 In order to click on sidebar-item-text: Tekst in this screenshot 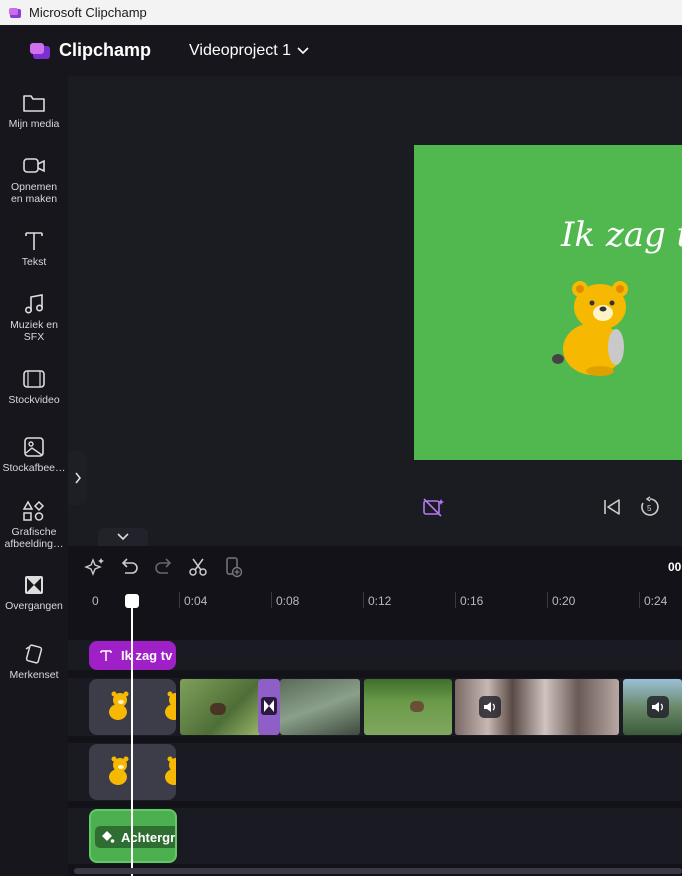, I will do `click(34, 249)`.